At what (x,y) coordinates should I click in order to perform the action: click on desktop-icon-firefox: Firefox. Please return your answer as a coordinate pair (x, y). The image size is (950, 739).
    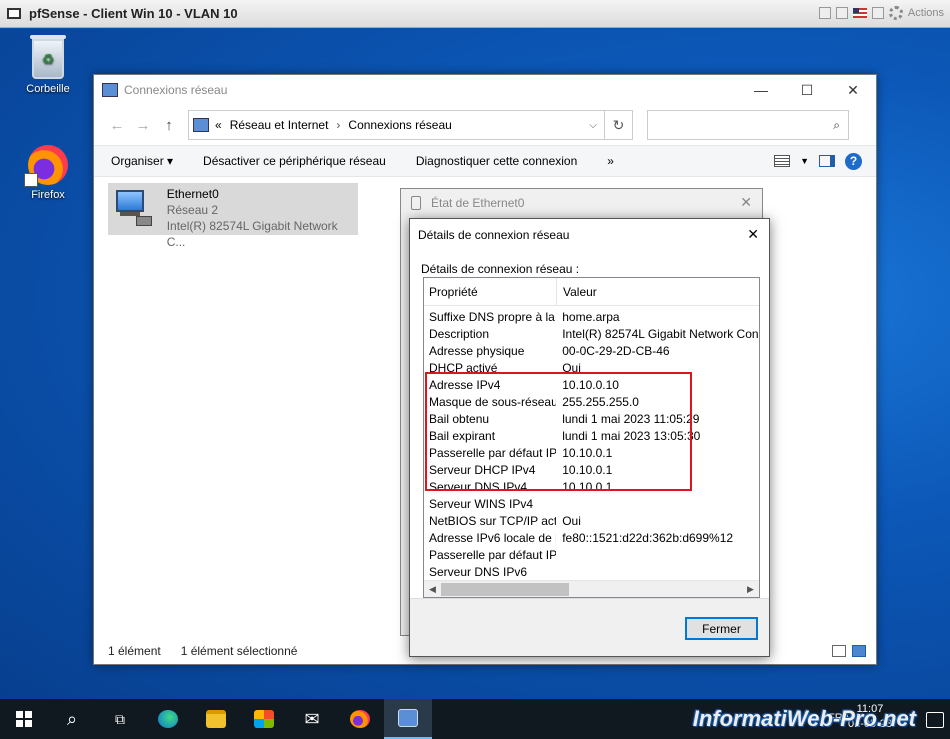
    Looking at the image, I should click on (48, 173).